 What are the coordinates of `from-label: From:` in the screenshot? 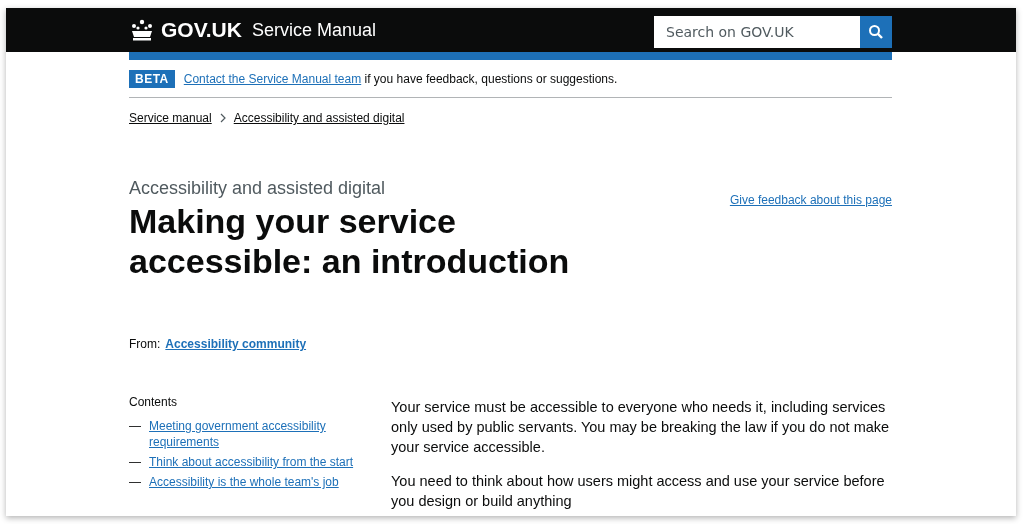 It's located at (145, 344).